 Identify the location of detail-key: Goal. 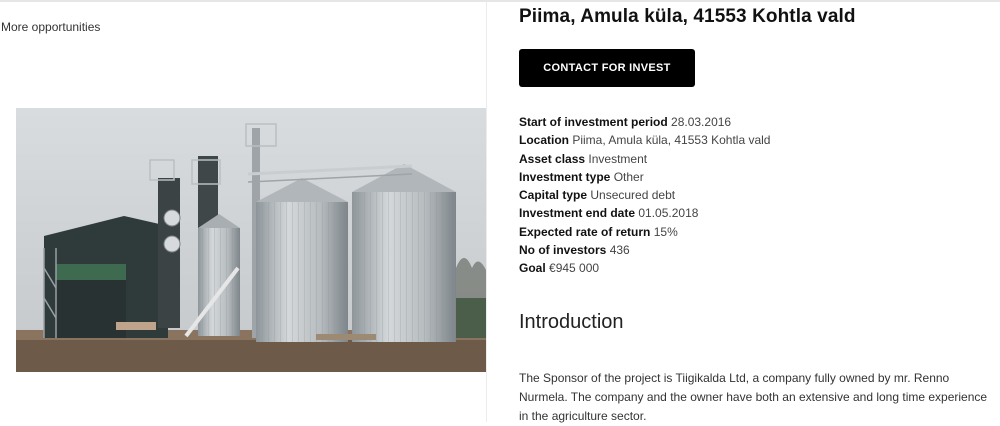
(532, 268).